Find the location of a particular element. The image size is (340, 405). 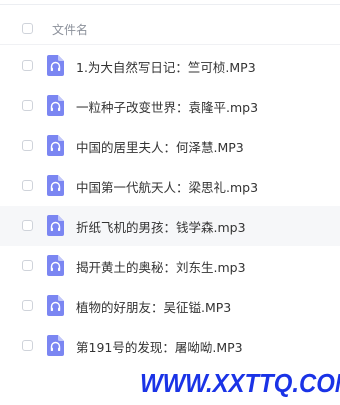

select-all-checkbox is located at coordinates (27, 28).